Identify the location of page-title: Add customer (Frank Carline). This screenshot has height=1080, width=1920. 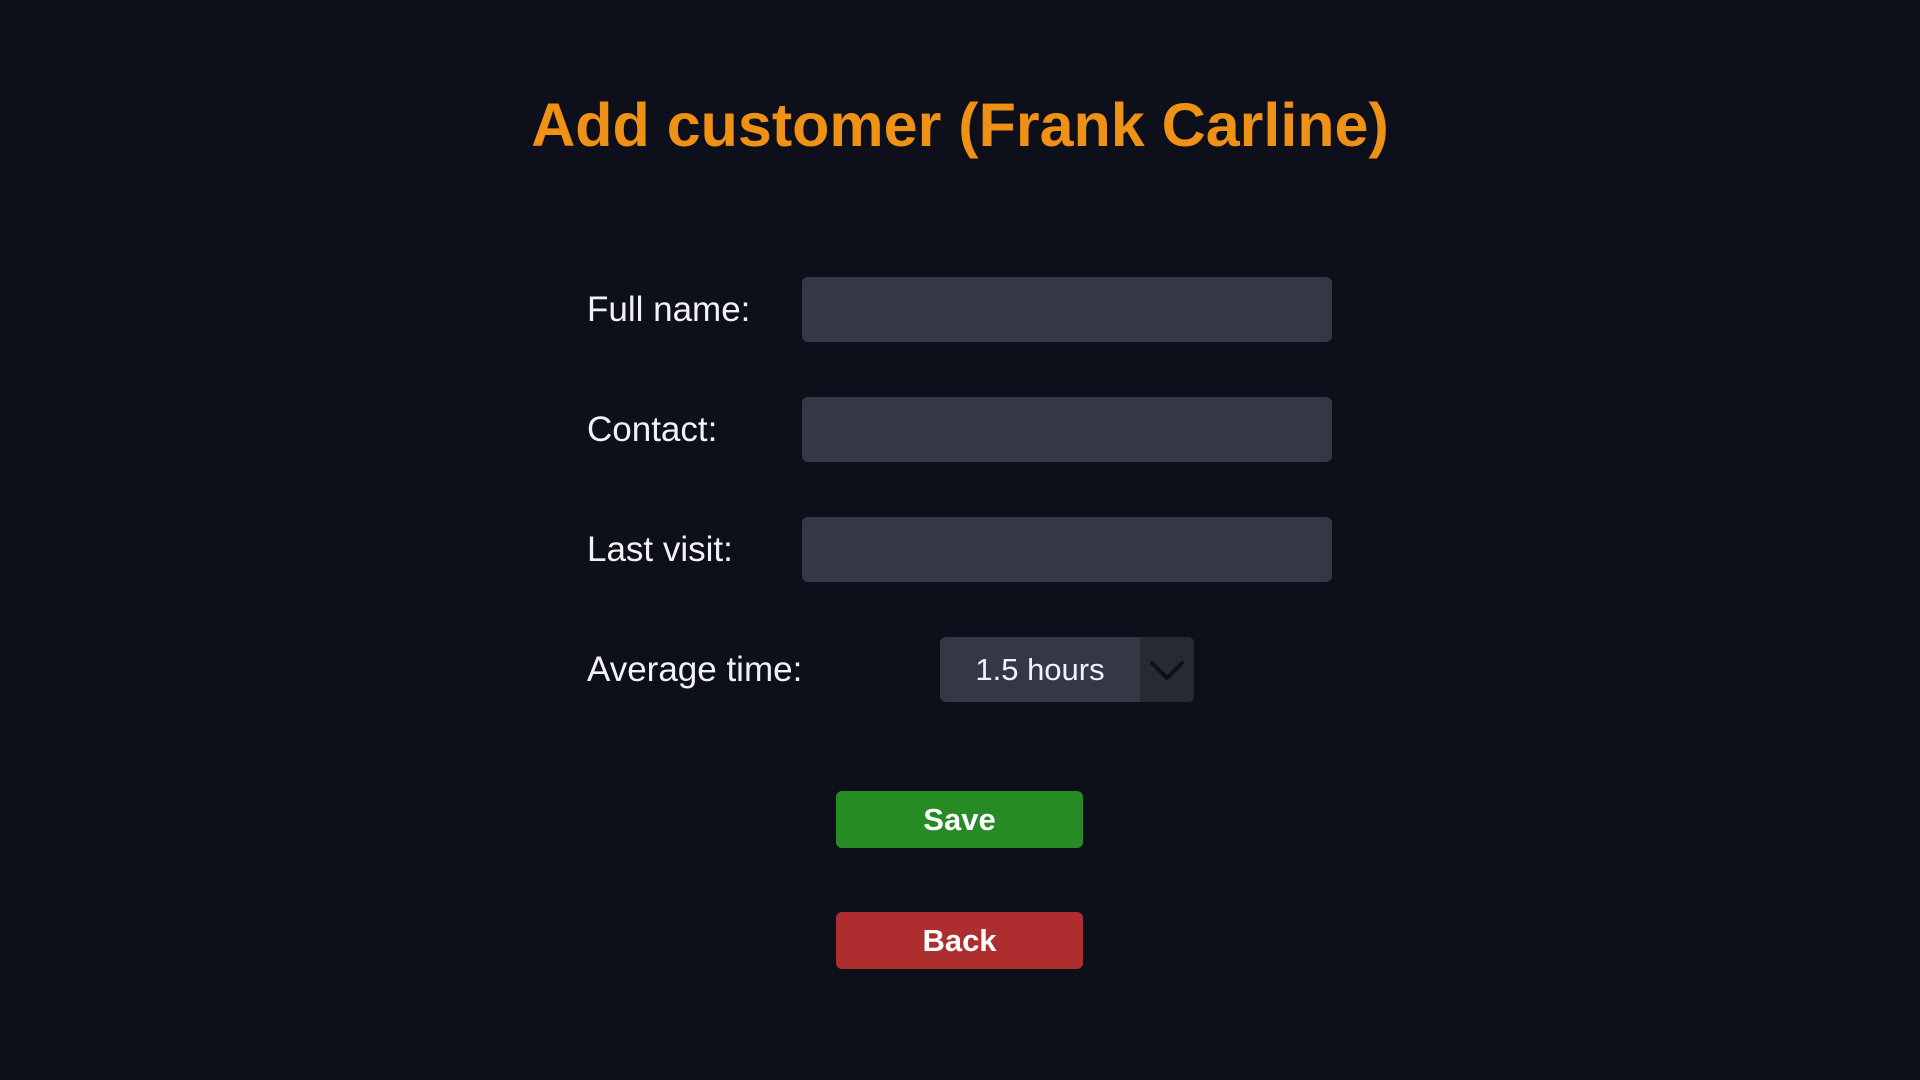
(960, 125).